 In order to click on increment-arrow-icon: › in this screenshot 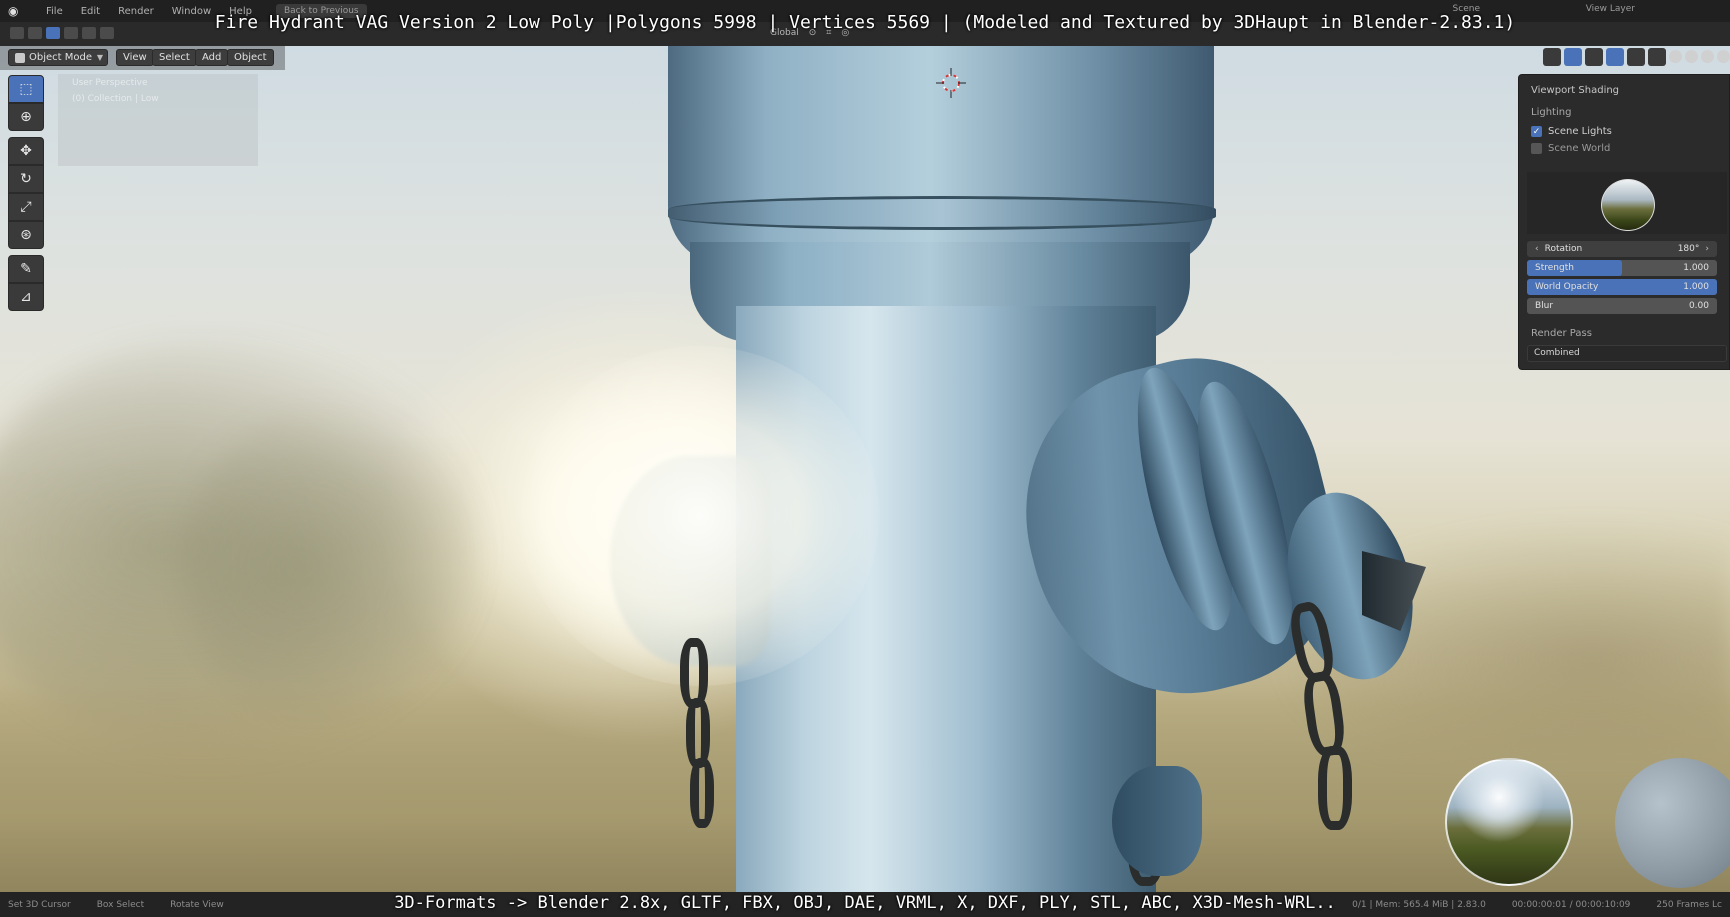, I will do `click(1707, 249)`.